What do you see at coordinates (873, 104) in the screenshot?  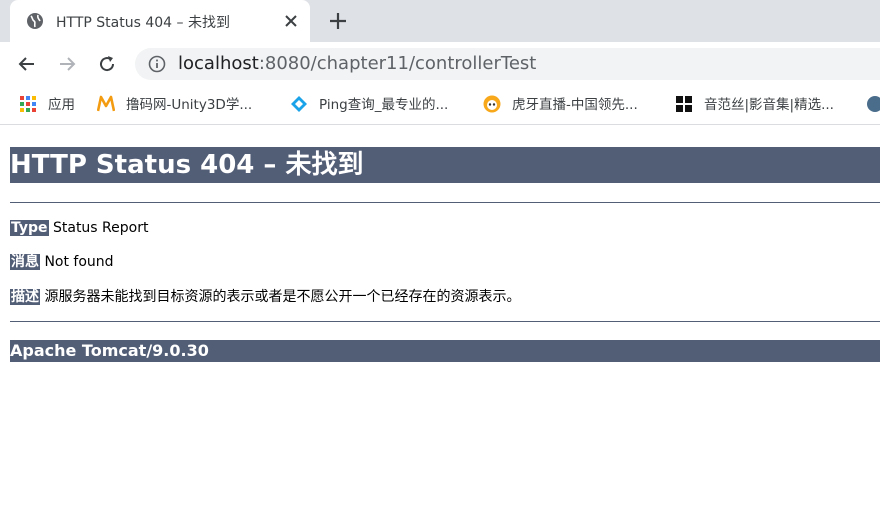 I see `partial-bookmark-icon` at bounding box center [873, 104].